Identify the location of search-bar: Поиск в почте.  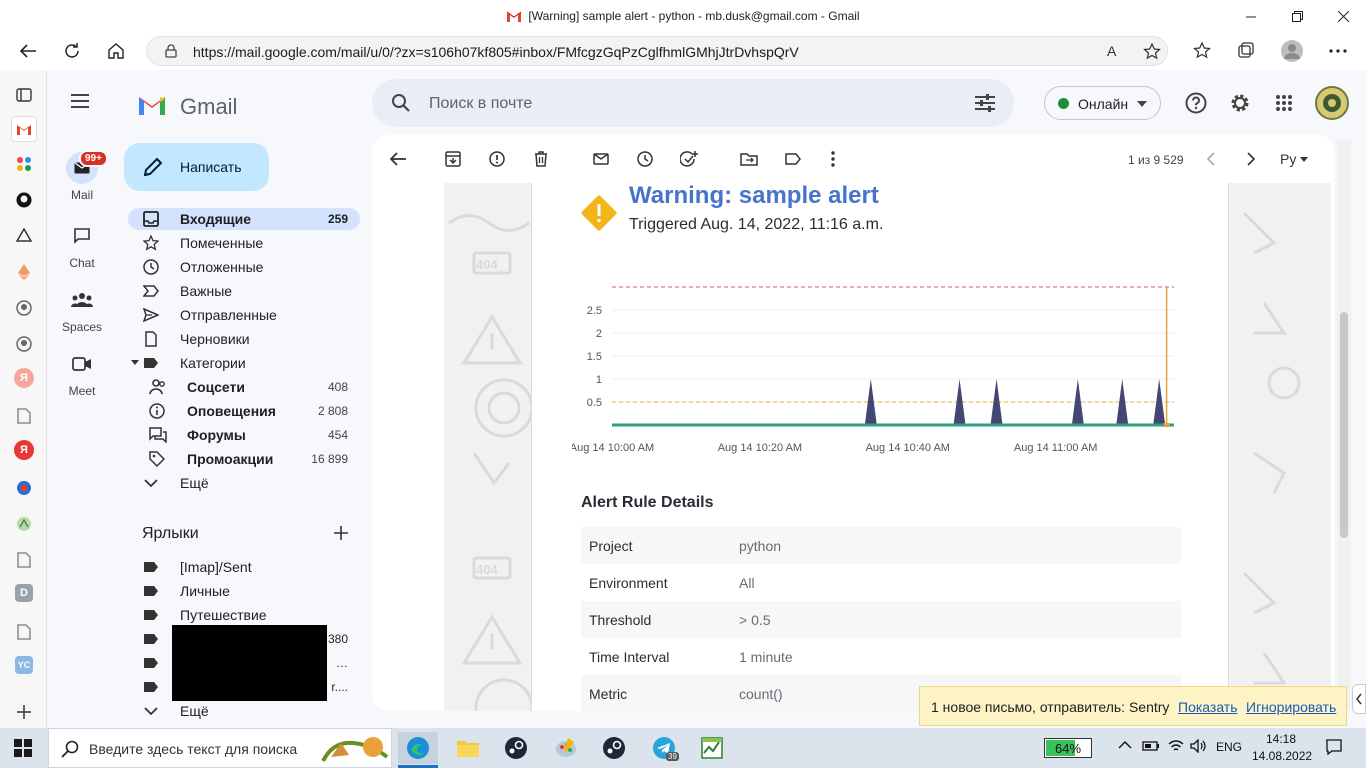
(693, 103).